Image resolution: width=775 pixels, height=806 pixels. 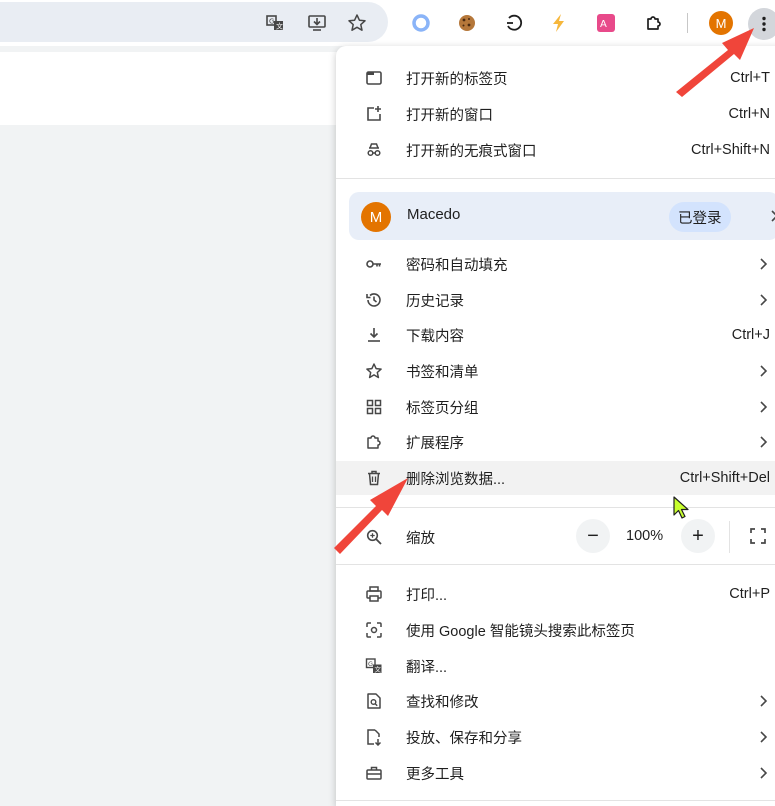 I want to click on tab-groups-grid-icon, so click(x=374, y=407).